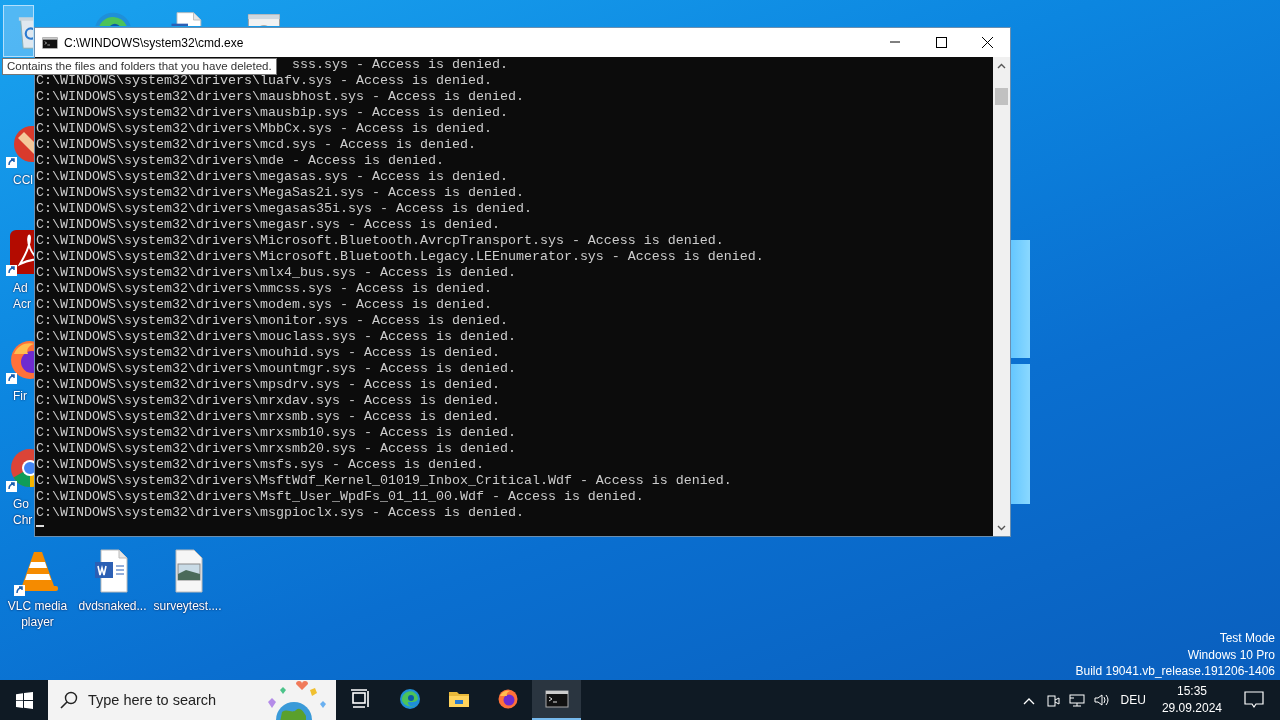 The image size is (1280, 720). What do you see at coordinates (280, 97) in the screenshot?
I see `console-line: C:\WINDOWS\system32\drivers\mausbhost.sys - Access is denied.` at bounding box center [280, 97].